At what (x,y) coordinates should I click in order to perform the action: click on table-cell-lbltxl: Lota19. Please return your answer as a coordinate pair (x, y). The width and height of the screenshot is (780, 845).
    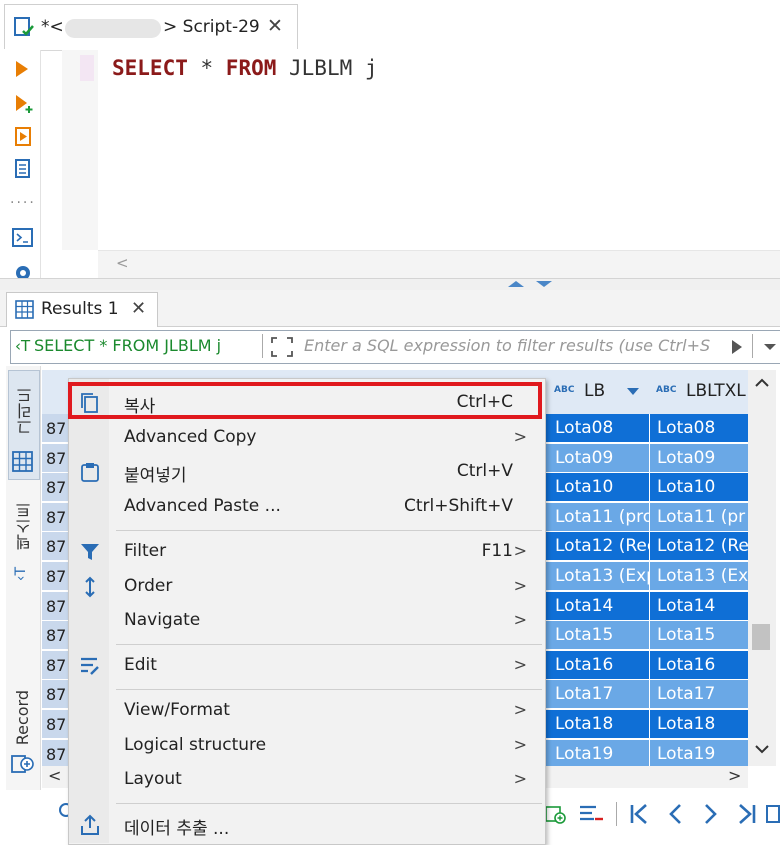
    Looking at the image, I should click on (699, 754).